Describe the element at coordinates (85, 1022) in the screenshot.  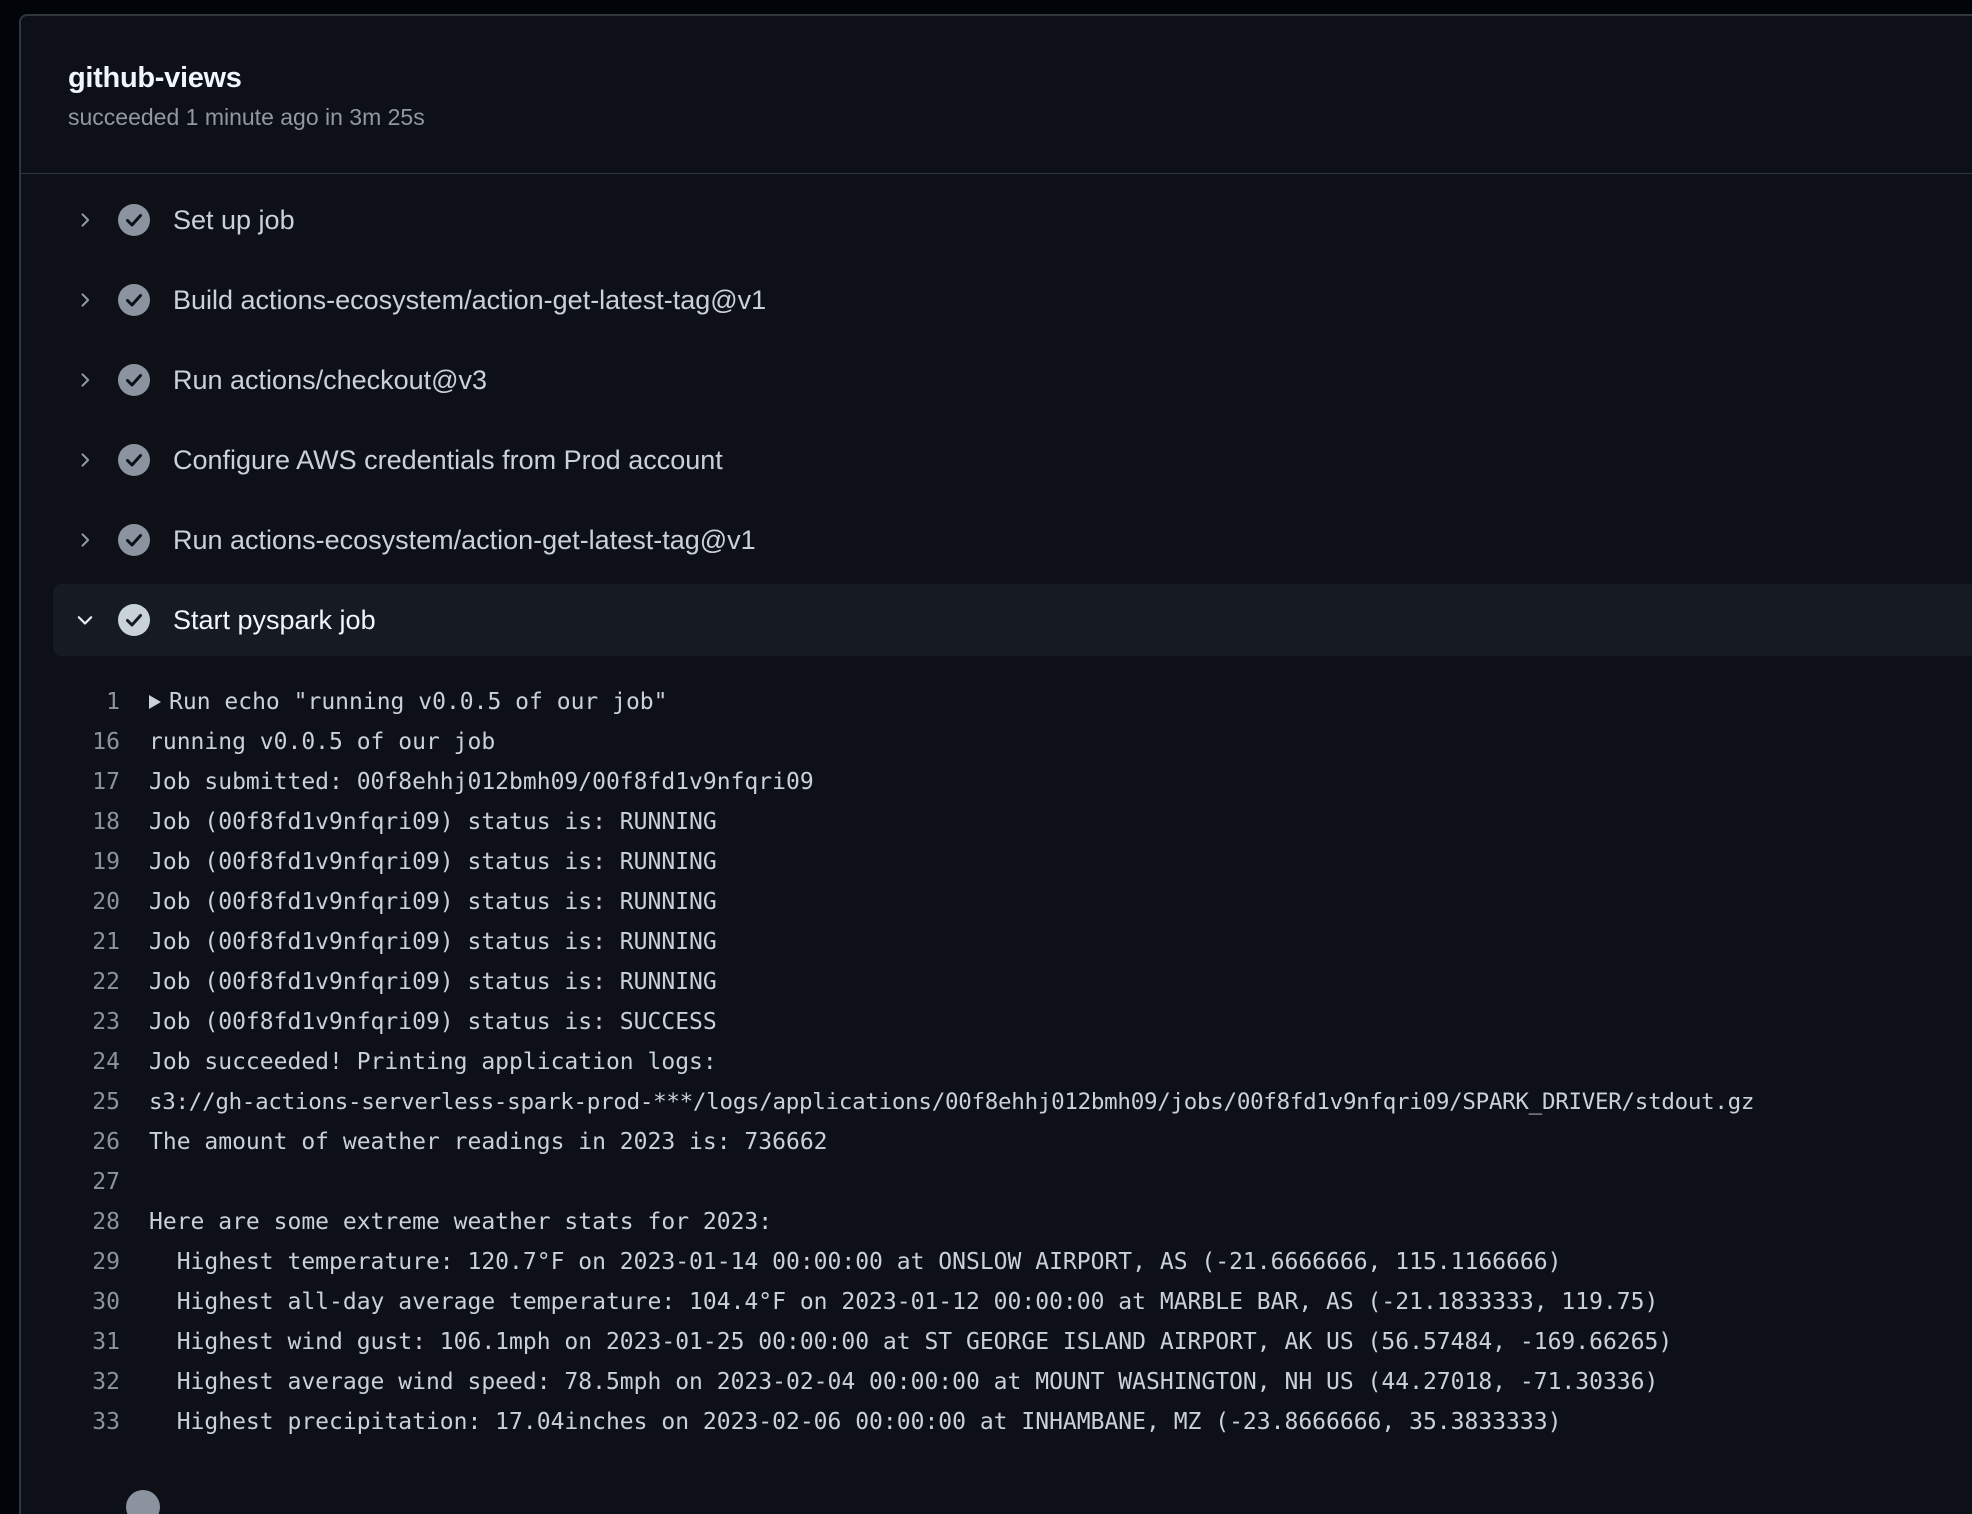
I see `line-number: 23` at that location.